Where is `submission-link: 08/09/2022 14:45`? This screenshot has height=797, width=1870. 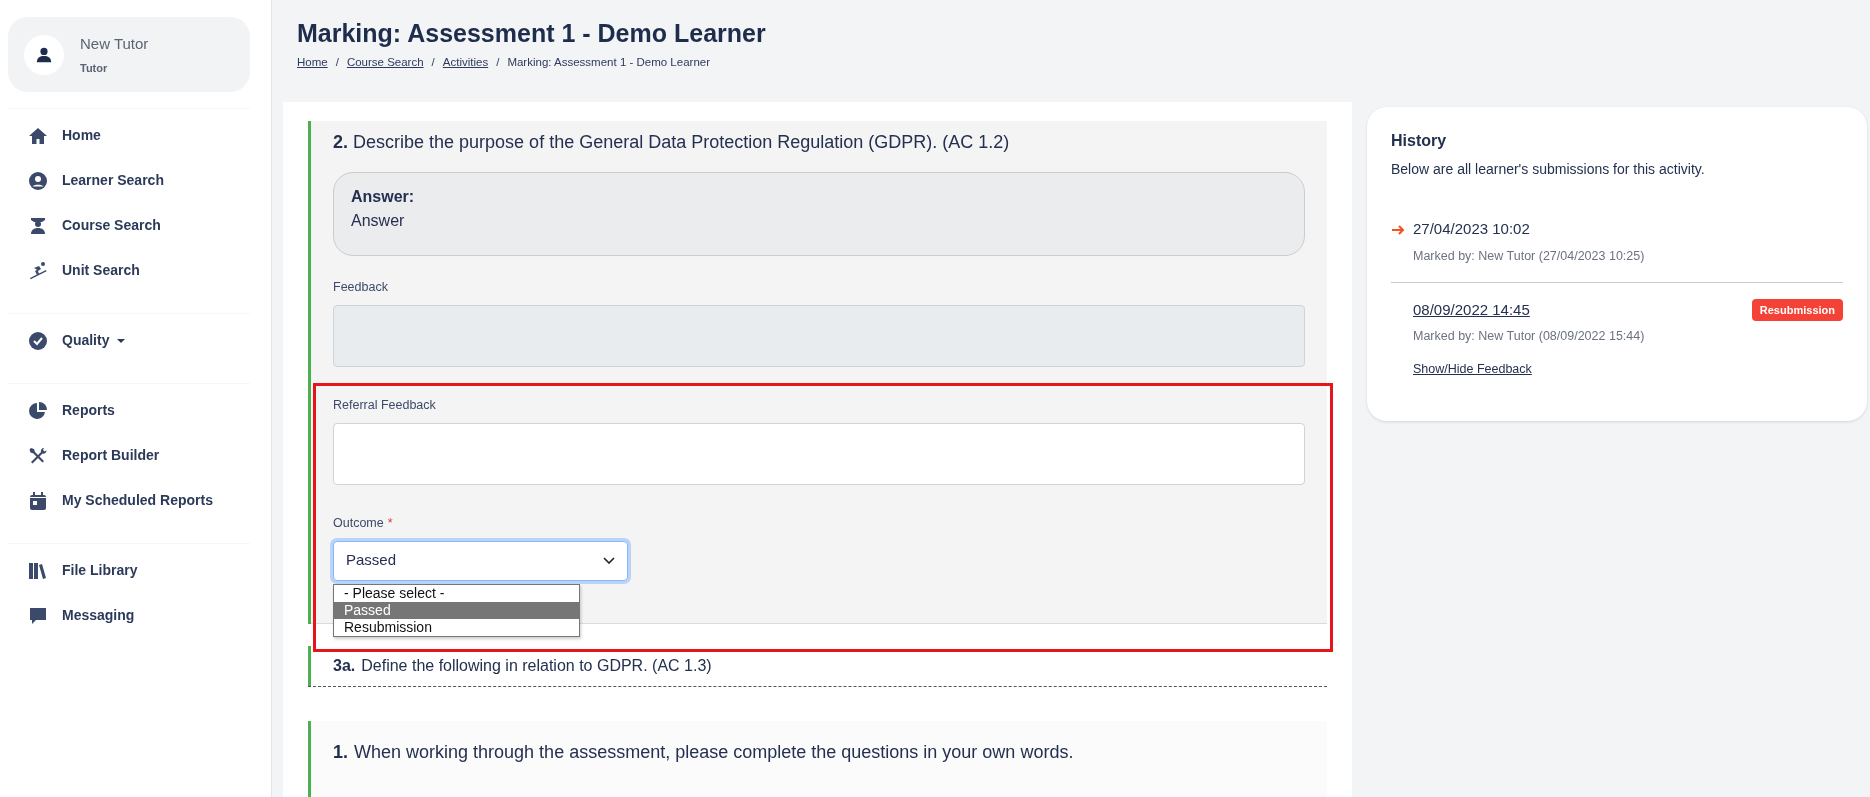
submission-link: 08/09/2022 14:45 is located at coordinates (1471, 309).